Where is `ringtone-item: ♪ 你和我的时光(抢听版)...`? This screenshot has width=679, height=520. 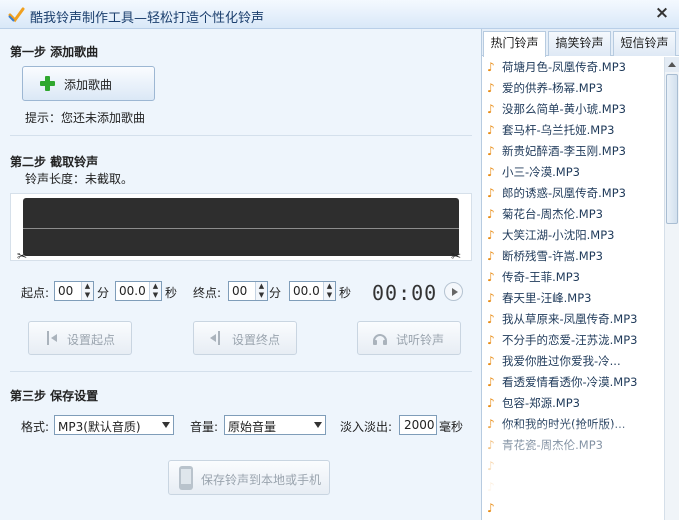 ringtone-item: ♪ 你和我的时光(抢听版)... is located at coordinates (572, 424).